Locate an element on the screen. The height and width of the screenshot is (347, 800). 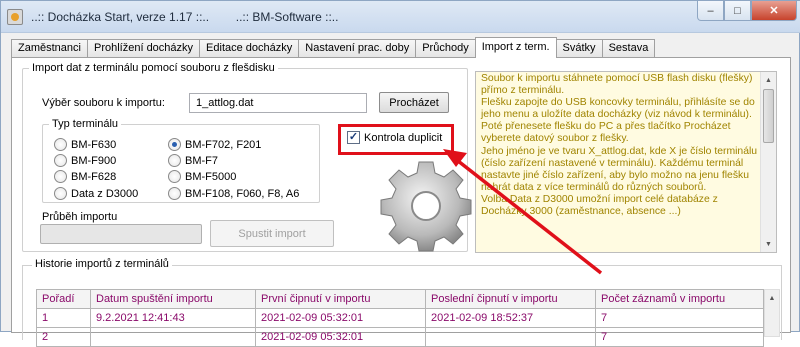
col-header-poradi: Pořadí is located at coordinates (63, 299).